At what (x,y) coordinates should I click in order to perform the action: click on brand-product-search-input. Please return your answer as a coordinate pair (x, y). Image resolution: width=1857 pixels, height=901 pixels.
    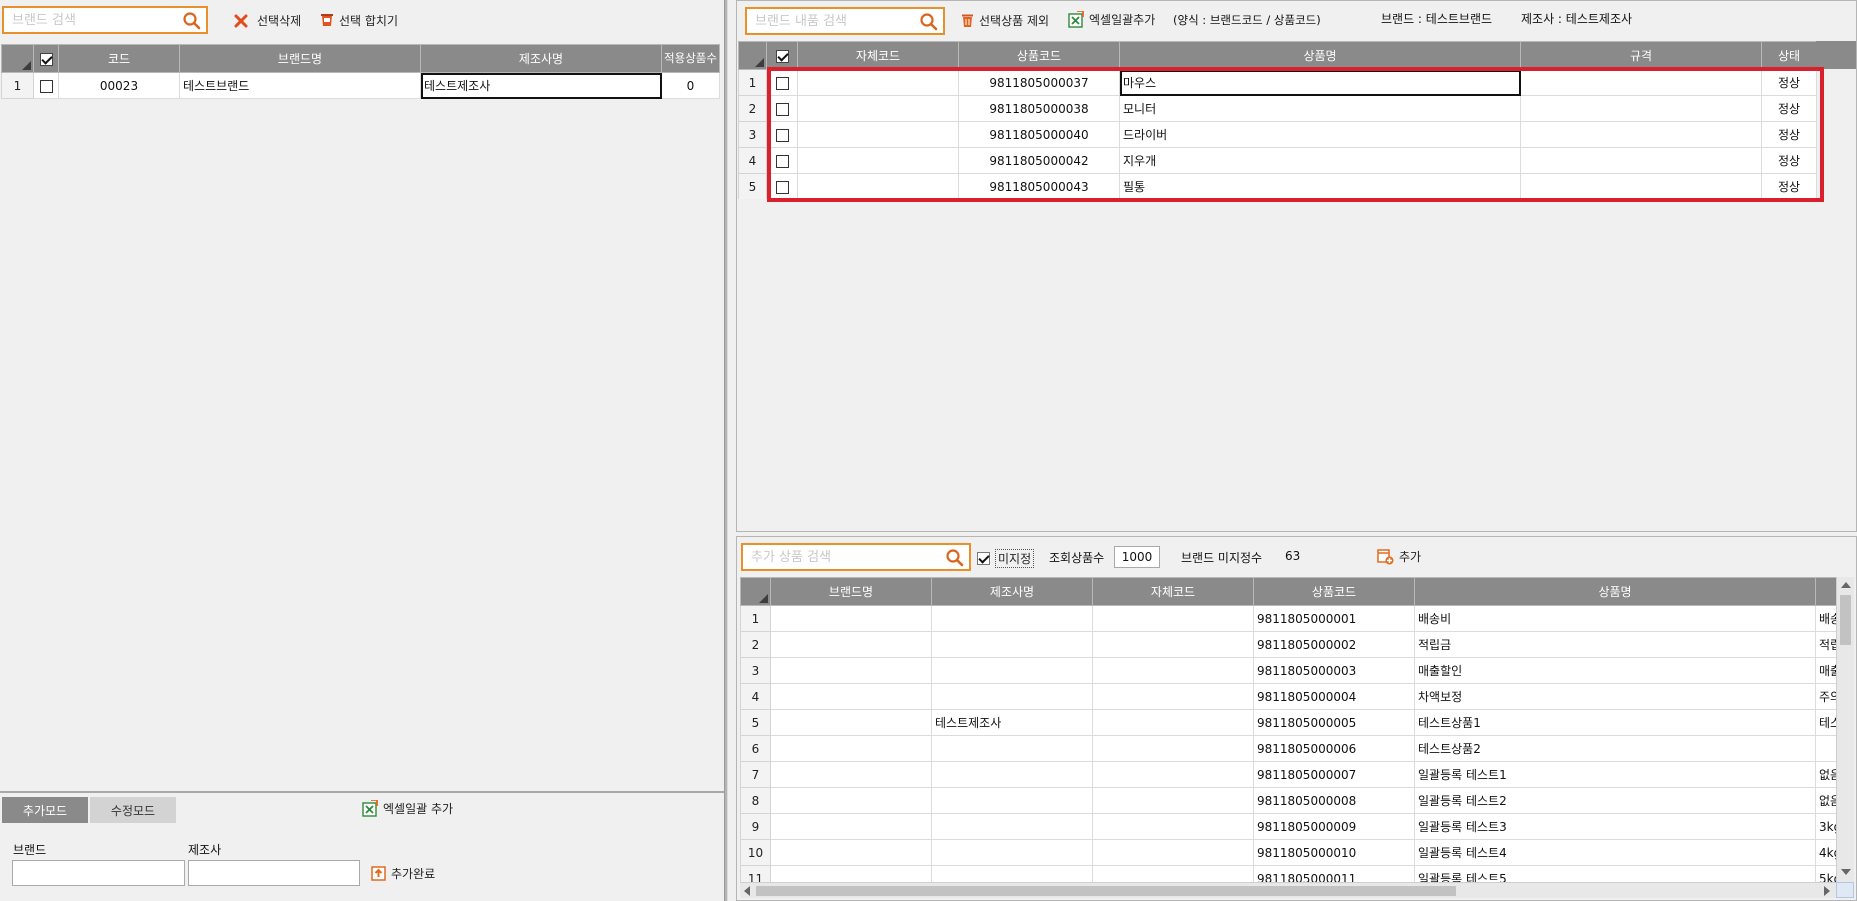
    Looking at the image, I should click on (845, 21).